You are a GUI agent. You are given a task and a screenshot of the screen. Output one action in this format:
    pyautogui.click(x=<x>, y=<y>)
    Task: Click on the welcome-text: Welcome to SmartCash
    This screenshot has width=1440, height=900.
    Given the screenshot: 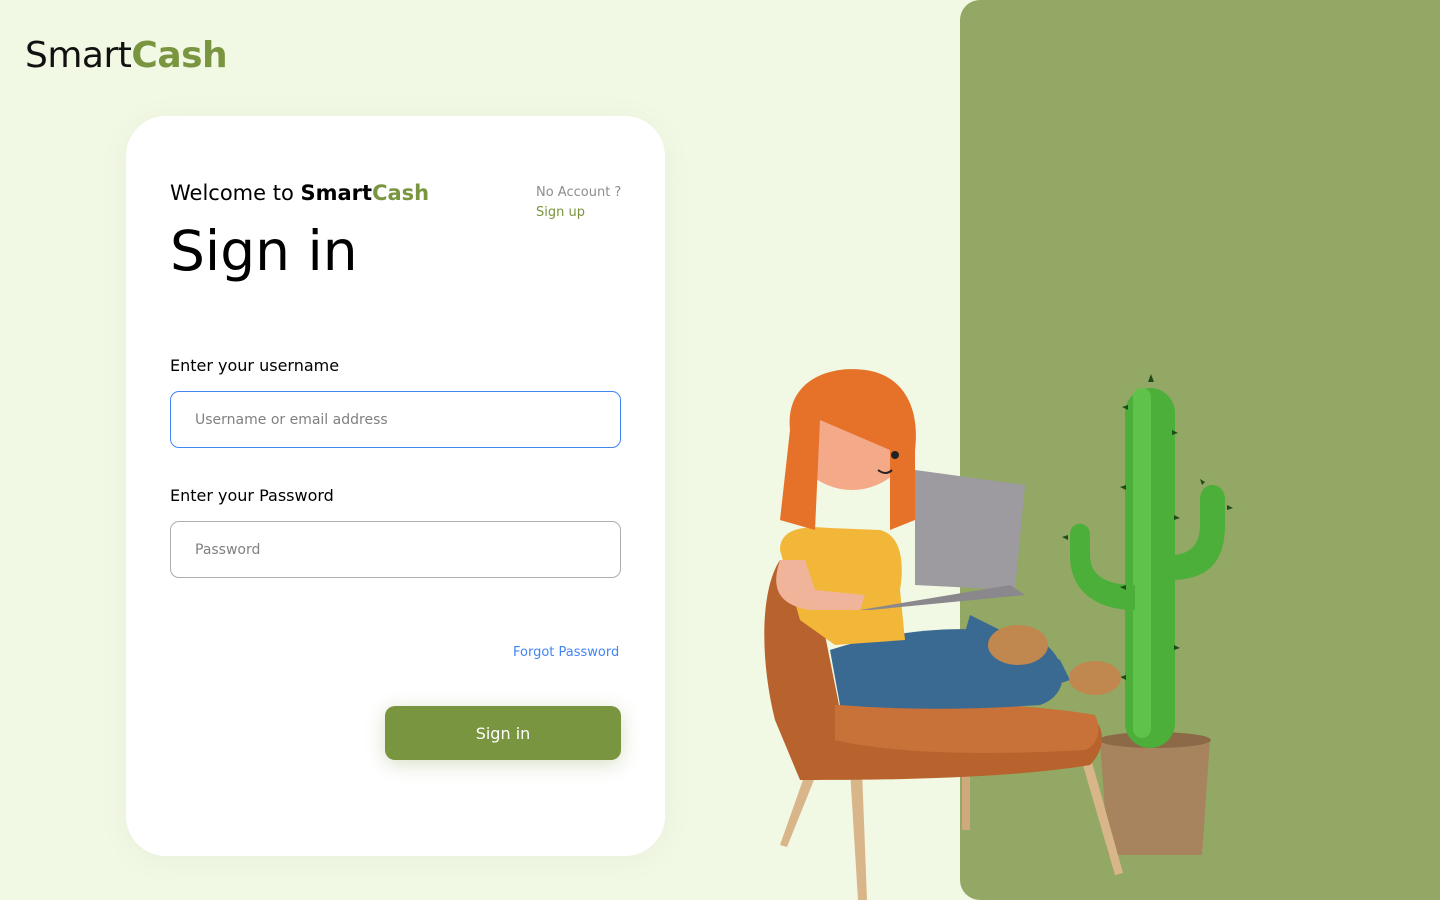 What is the action you would take?
    pyautogui.click(x=299, y=193)
    